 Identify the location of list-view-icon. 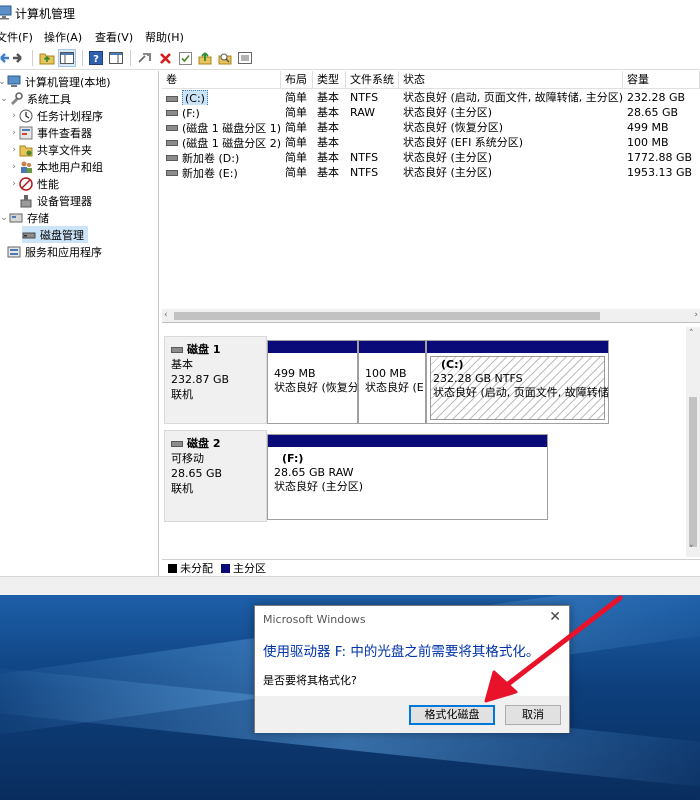
(245, 58).